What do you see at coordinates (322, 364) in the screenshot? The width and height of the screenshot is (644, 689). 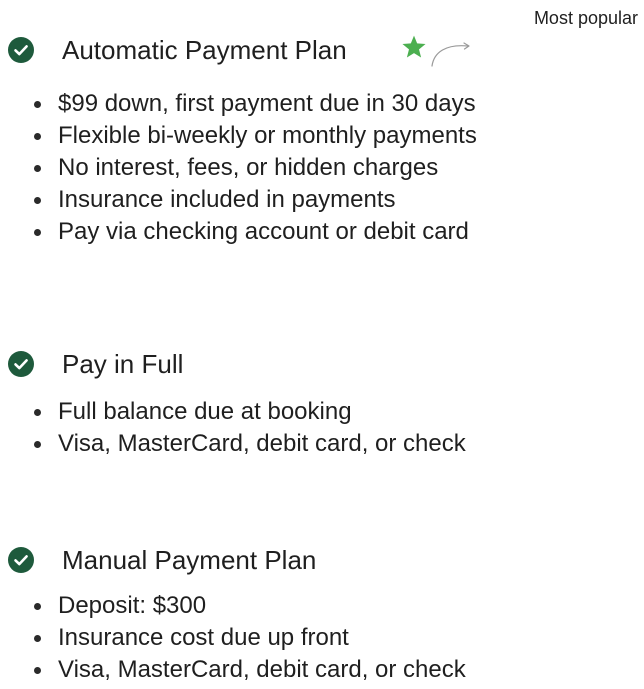 I see `plan-header: Pay in Full` at bounding box center [322, 364].